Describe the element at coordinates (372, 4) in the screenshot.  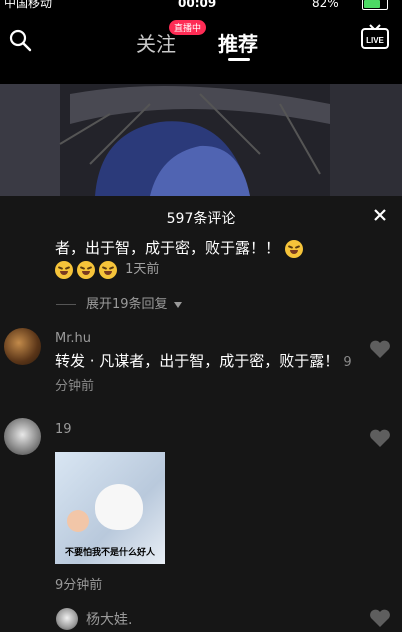
I see `battery-fill` at that location.